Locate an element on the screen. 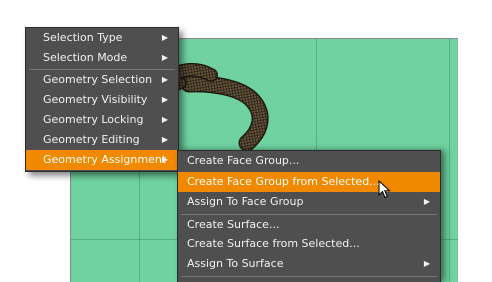 Image resolution: width=492 pixels, height=282 pixels. menu-separator is located at coordinates (309, 276).